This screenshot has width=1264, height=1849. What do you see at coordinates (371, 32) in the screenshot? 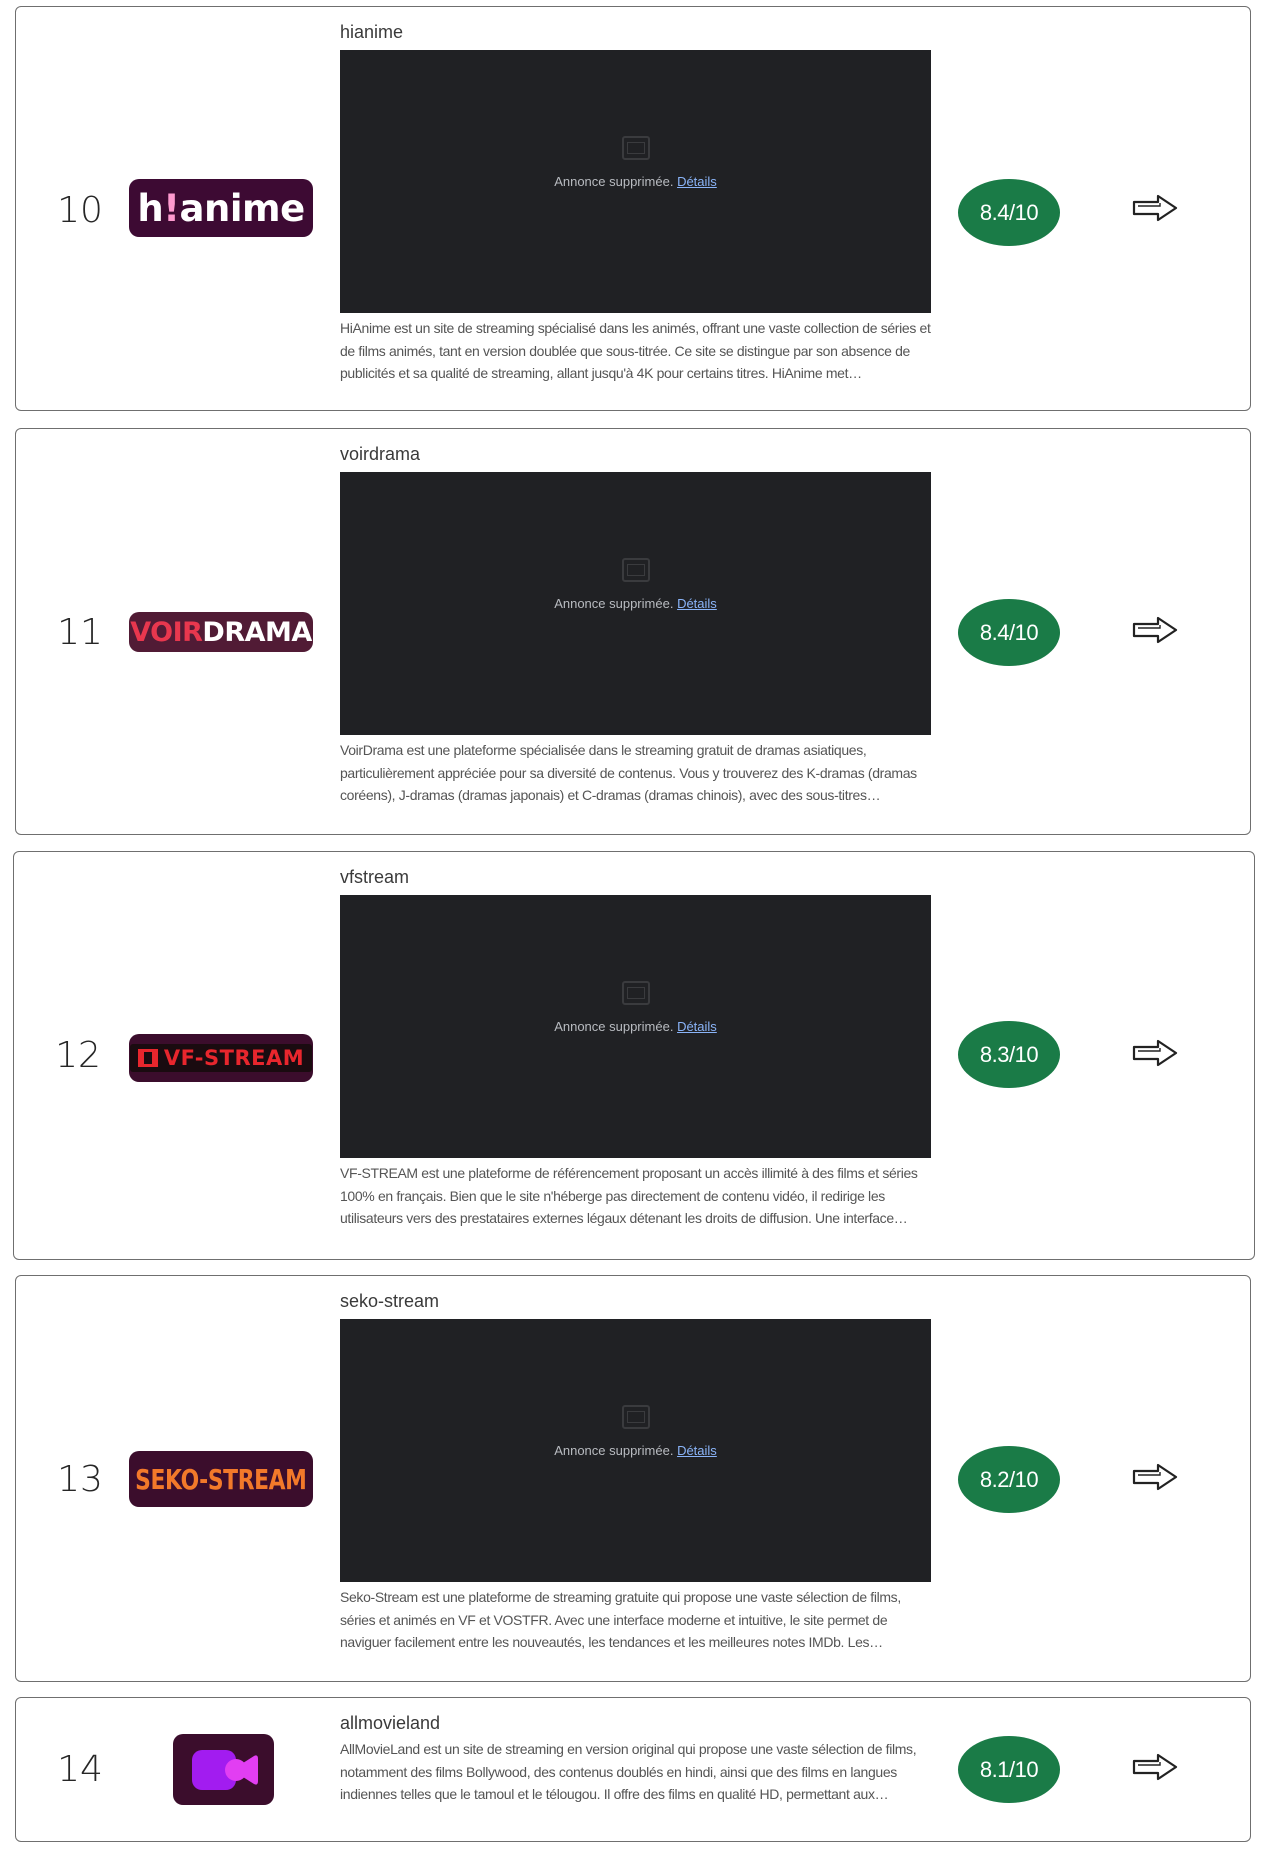
I see `site-name: hianime` at bounding box center [371, 32].